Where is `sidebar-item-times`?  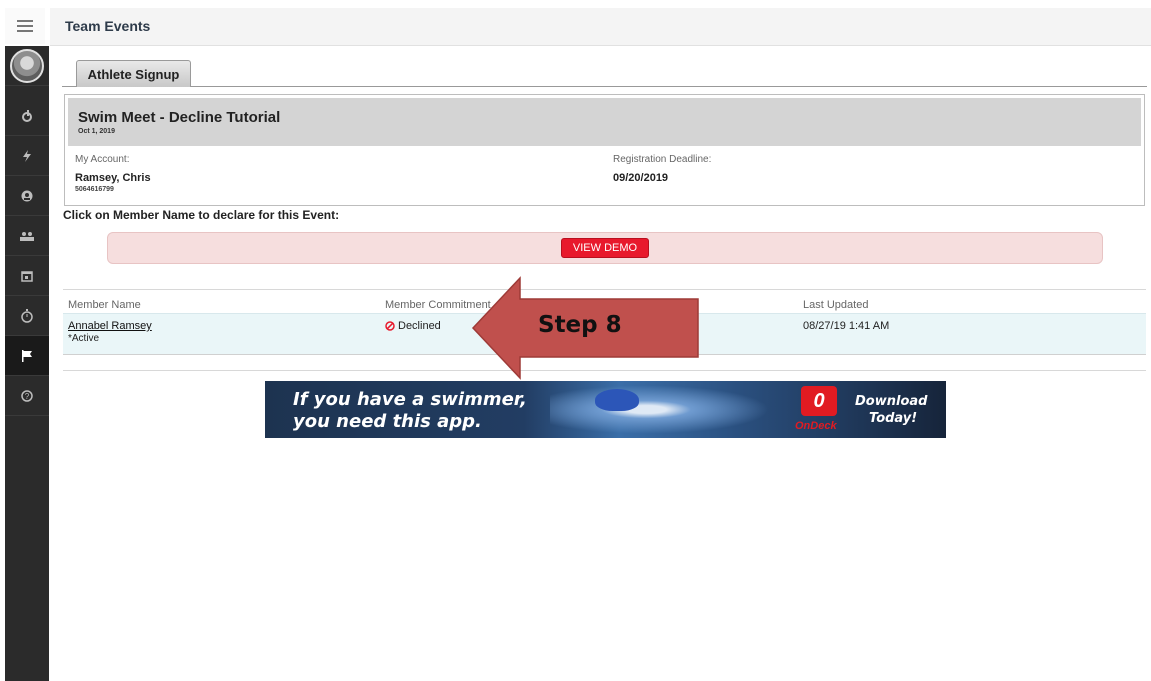 sidebar-item-times is located at coordinates (27, 316).